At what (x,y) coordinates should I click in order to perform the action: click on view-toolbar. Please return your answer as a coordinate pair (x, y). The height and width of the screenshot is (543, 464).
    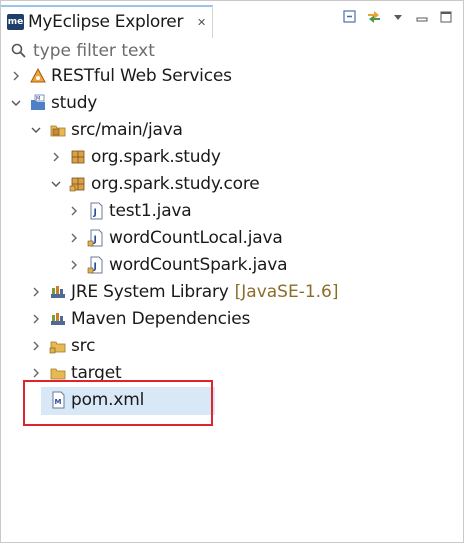
    Looking at the image, I should click on (398, 17).